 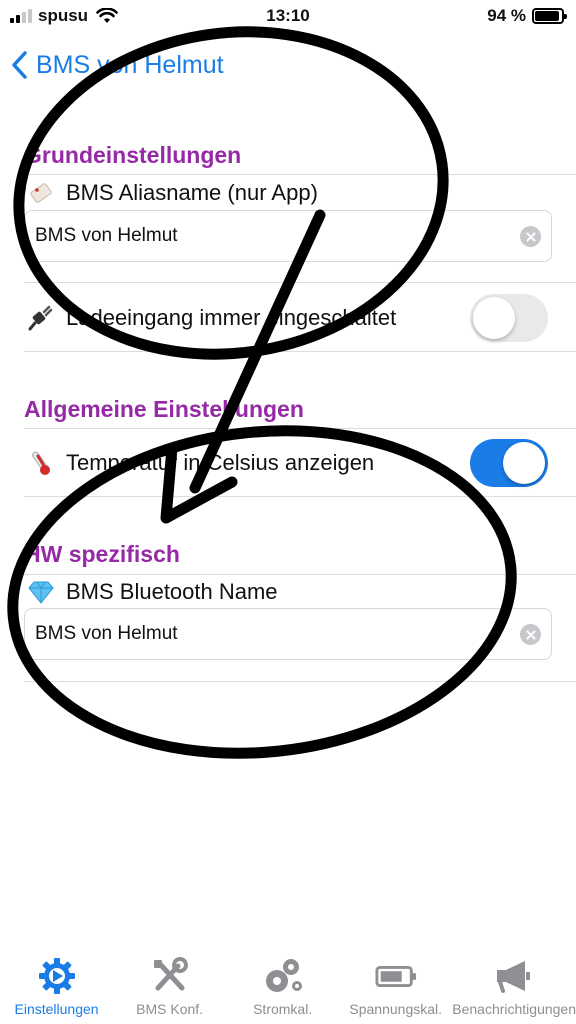 What do you see at coordinates (56, 1009) in the screenshot?
I see `tab-label: Einstellungen` at bounding box center [56, 1009].